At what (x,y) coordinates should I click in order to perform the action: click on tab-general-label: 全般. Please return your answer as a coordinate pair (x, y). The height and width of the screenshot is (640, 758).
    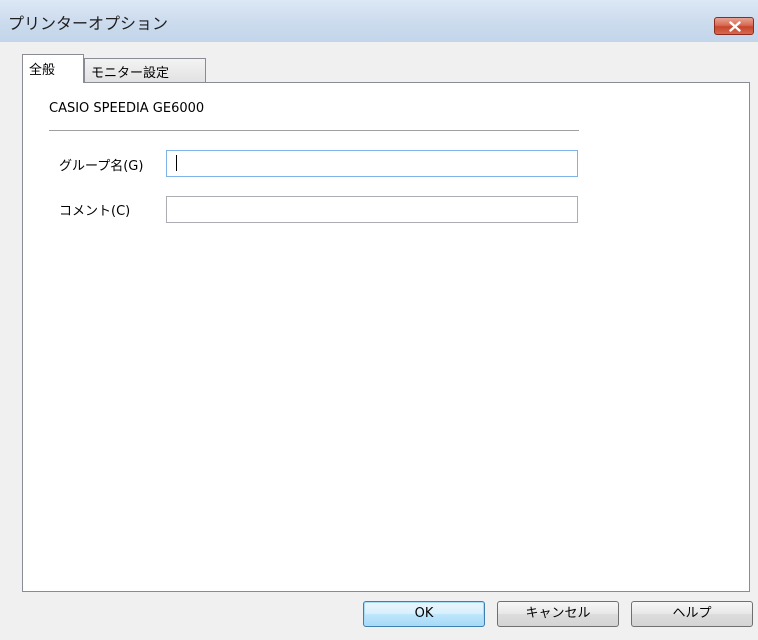
    Looking at the image, I should click on (42, 70).